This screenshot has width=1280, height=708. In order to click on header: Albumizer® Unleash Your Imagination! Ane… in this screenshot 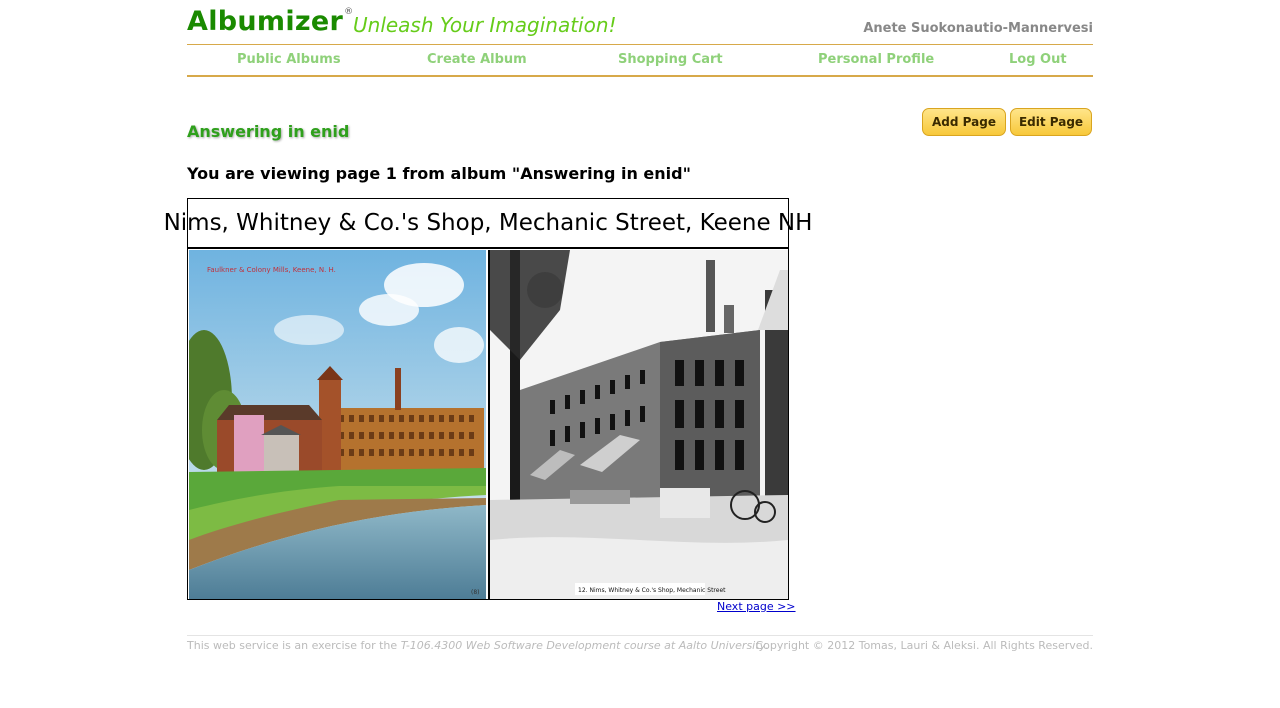, I will do `click(640, 22)`.